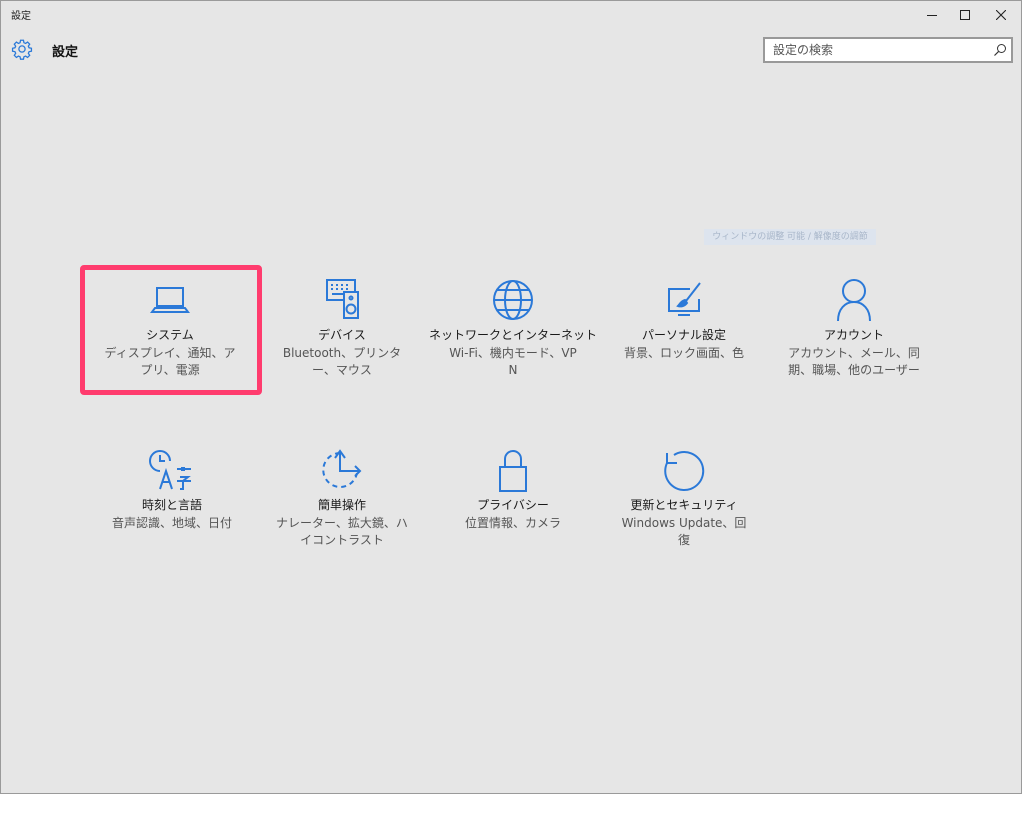 The width and height of the screenshot is (1024, 818). Describe the element at coordinates (790, 237) in the screenshot. I see `watermark-text: ウィンドウの調整 可能 / 解像度の調節` at that location.